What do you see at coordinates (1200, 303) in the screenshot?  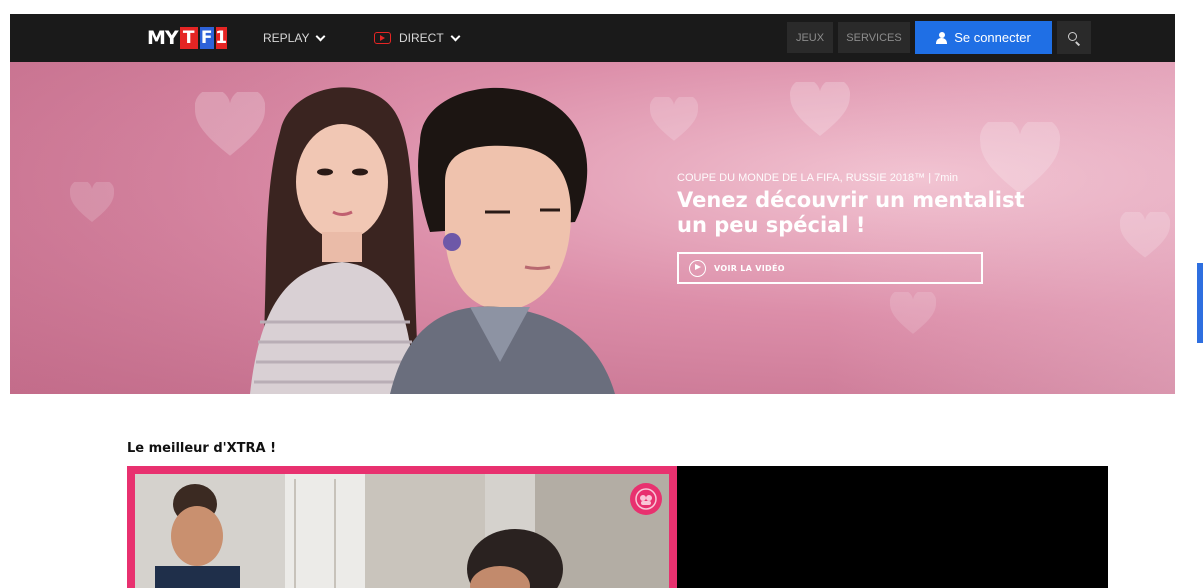 I see `feedback-side-tab` at bounding box center [1200, 303].